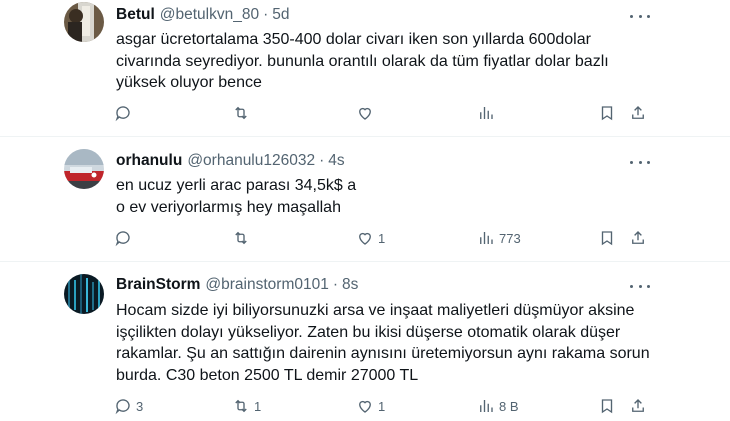 This screenshot has height=421, width=730. Describe the element at coordinates (149, 161) in the screenshot. I see `author-name: orhanulu` at that location.